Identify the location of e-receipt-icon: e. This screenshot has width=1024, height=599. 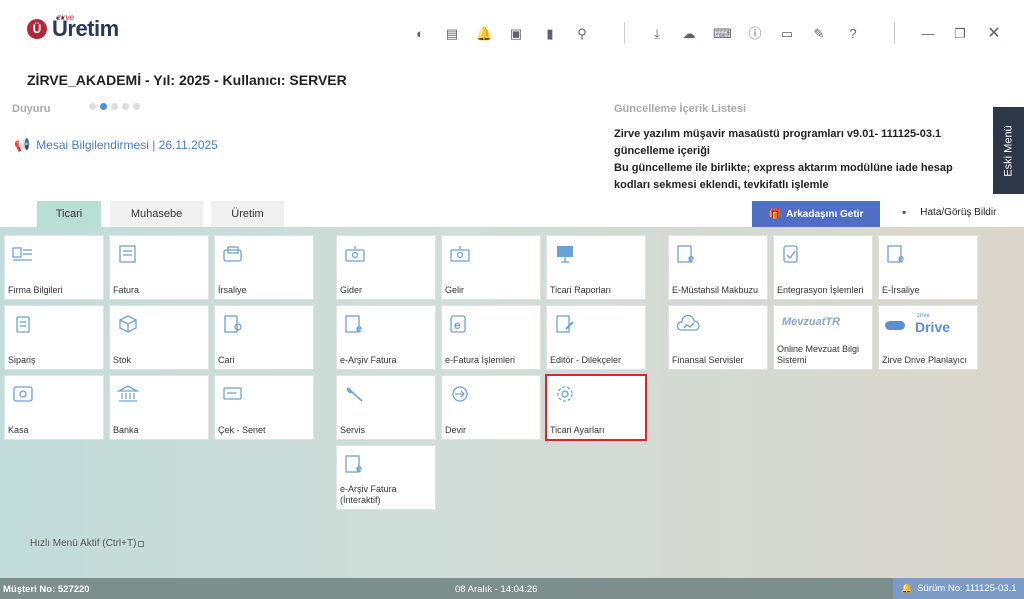
(685, 254).